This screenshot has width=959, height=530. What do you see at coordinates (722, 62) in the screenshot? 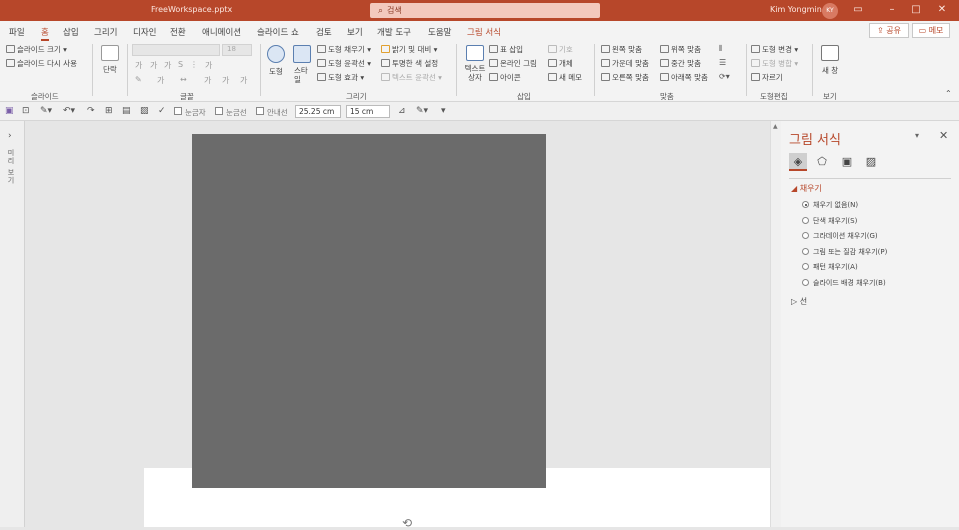
I see `distribute-v-icon: ☰` at bounding box center [722, 62].